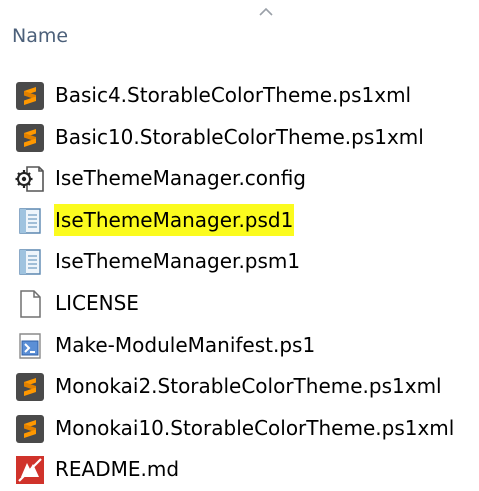 Image resolution: width=479 pixels, height=491 pixels. I want to click on config-file-icon, so click(30, 179).